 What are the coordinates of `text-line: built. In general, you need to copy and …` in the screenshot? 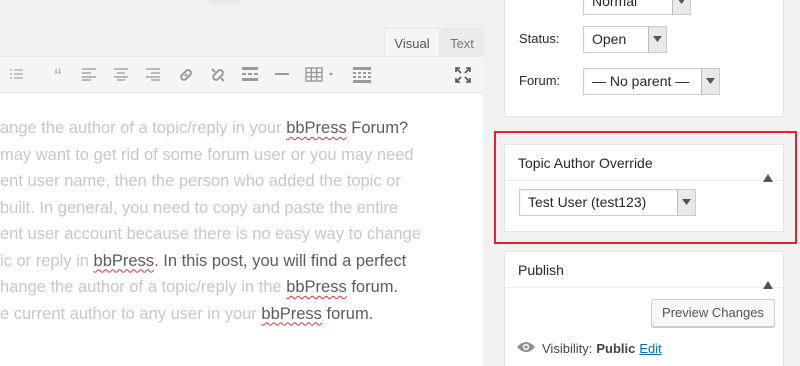 It's located at (199, 207).